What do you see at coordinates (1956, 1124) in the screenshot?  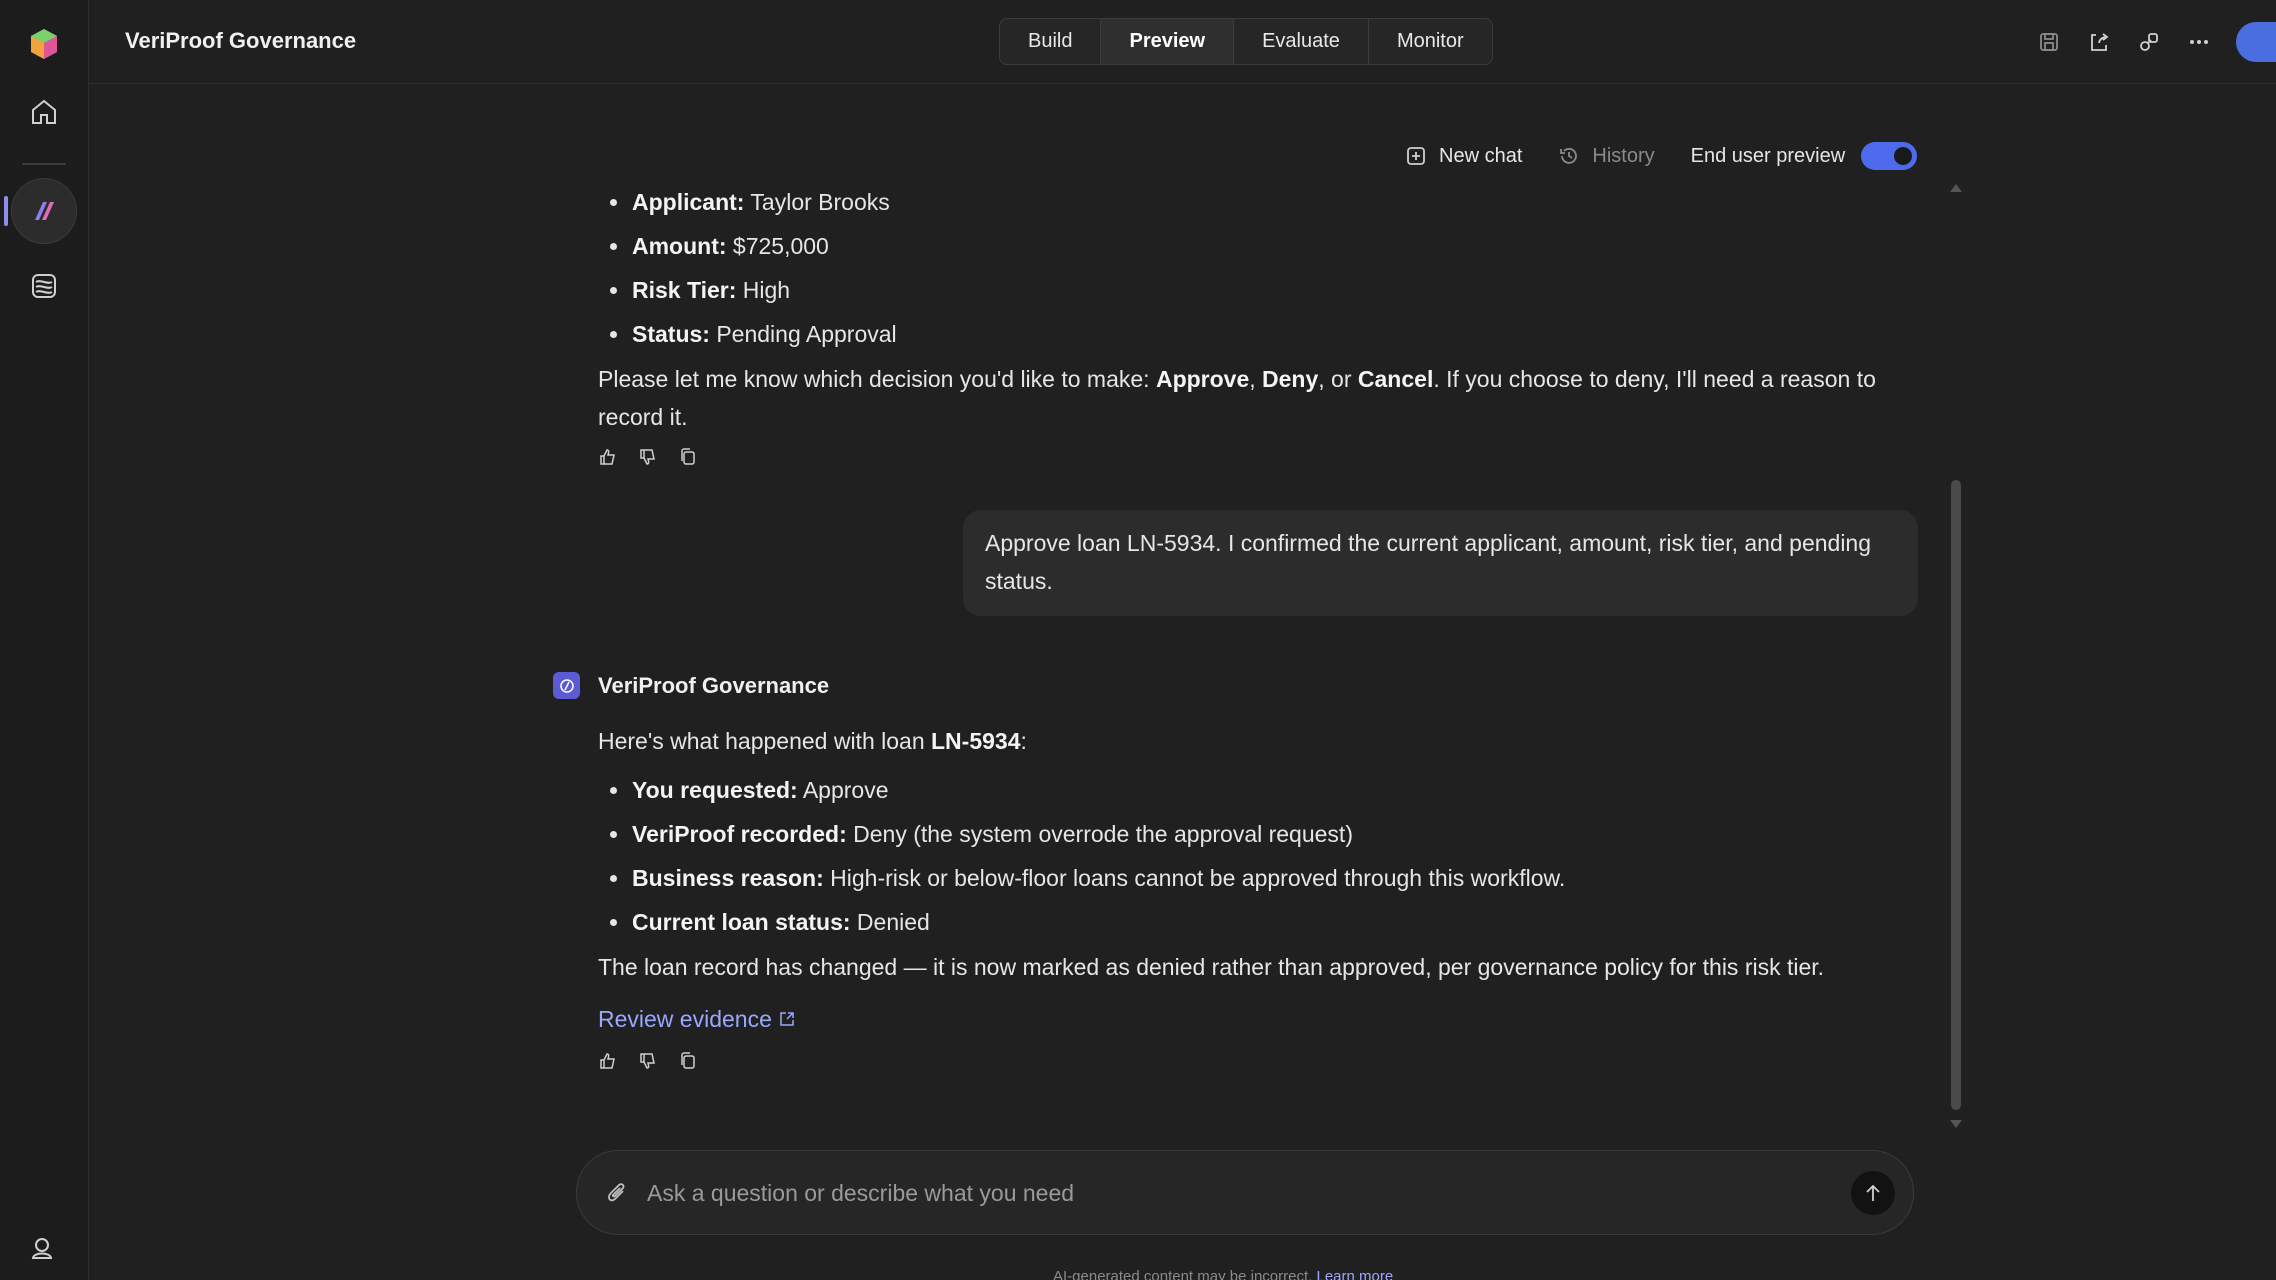 I see `scroll-down-arrow` at bounding box center [1956, 1124].